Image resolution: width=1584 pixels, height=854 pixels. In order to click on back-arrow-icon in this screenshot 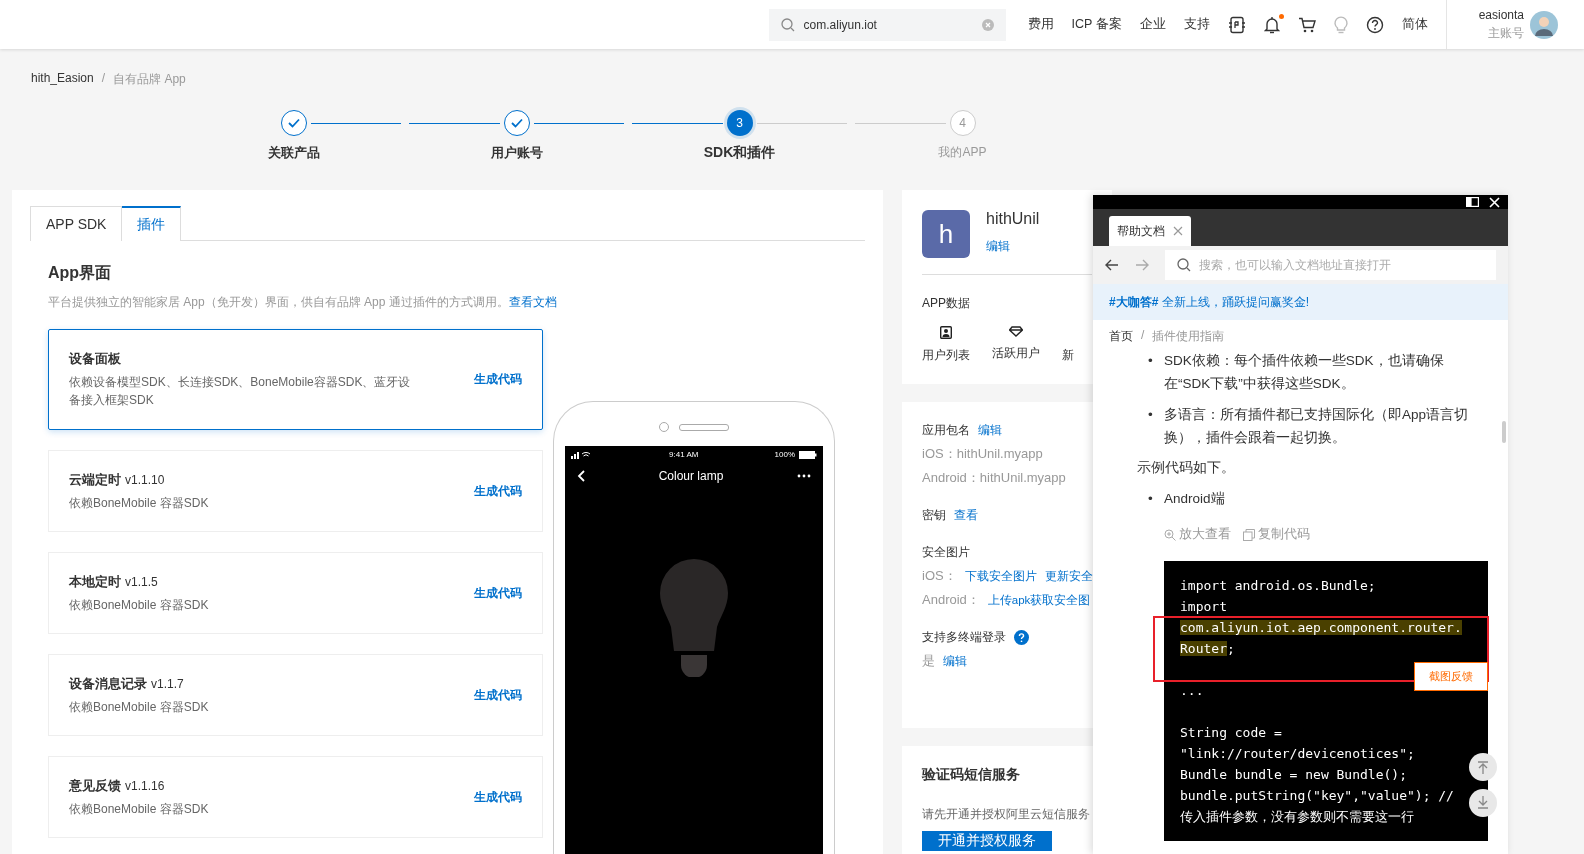, I will do `click(1112, 265)`.